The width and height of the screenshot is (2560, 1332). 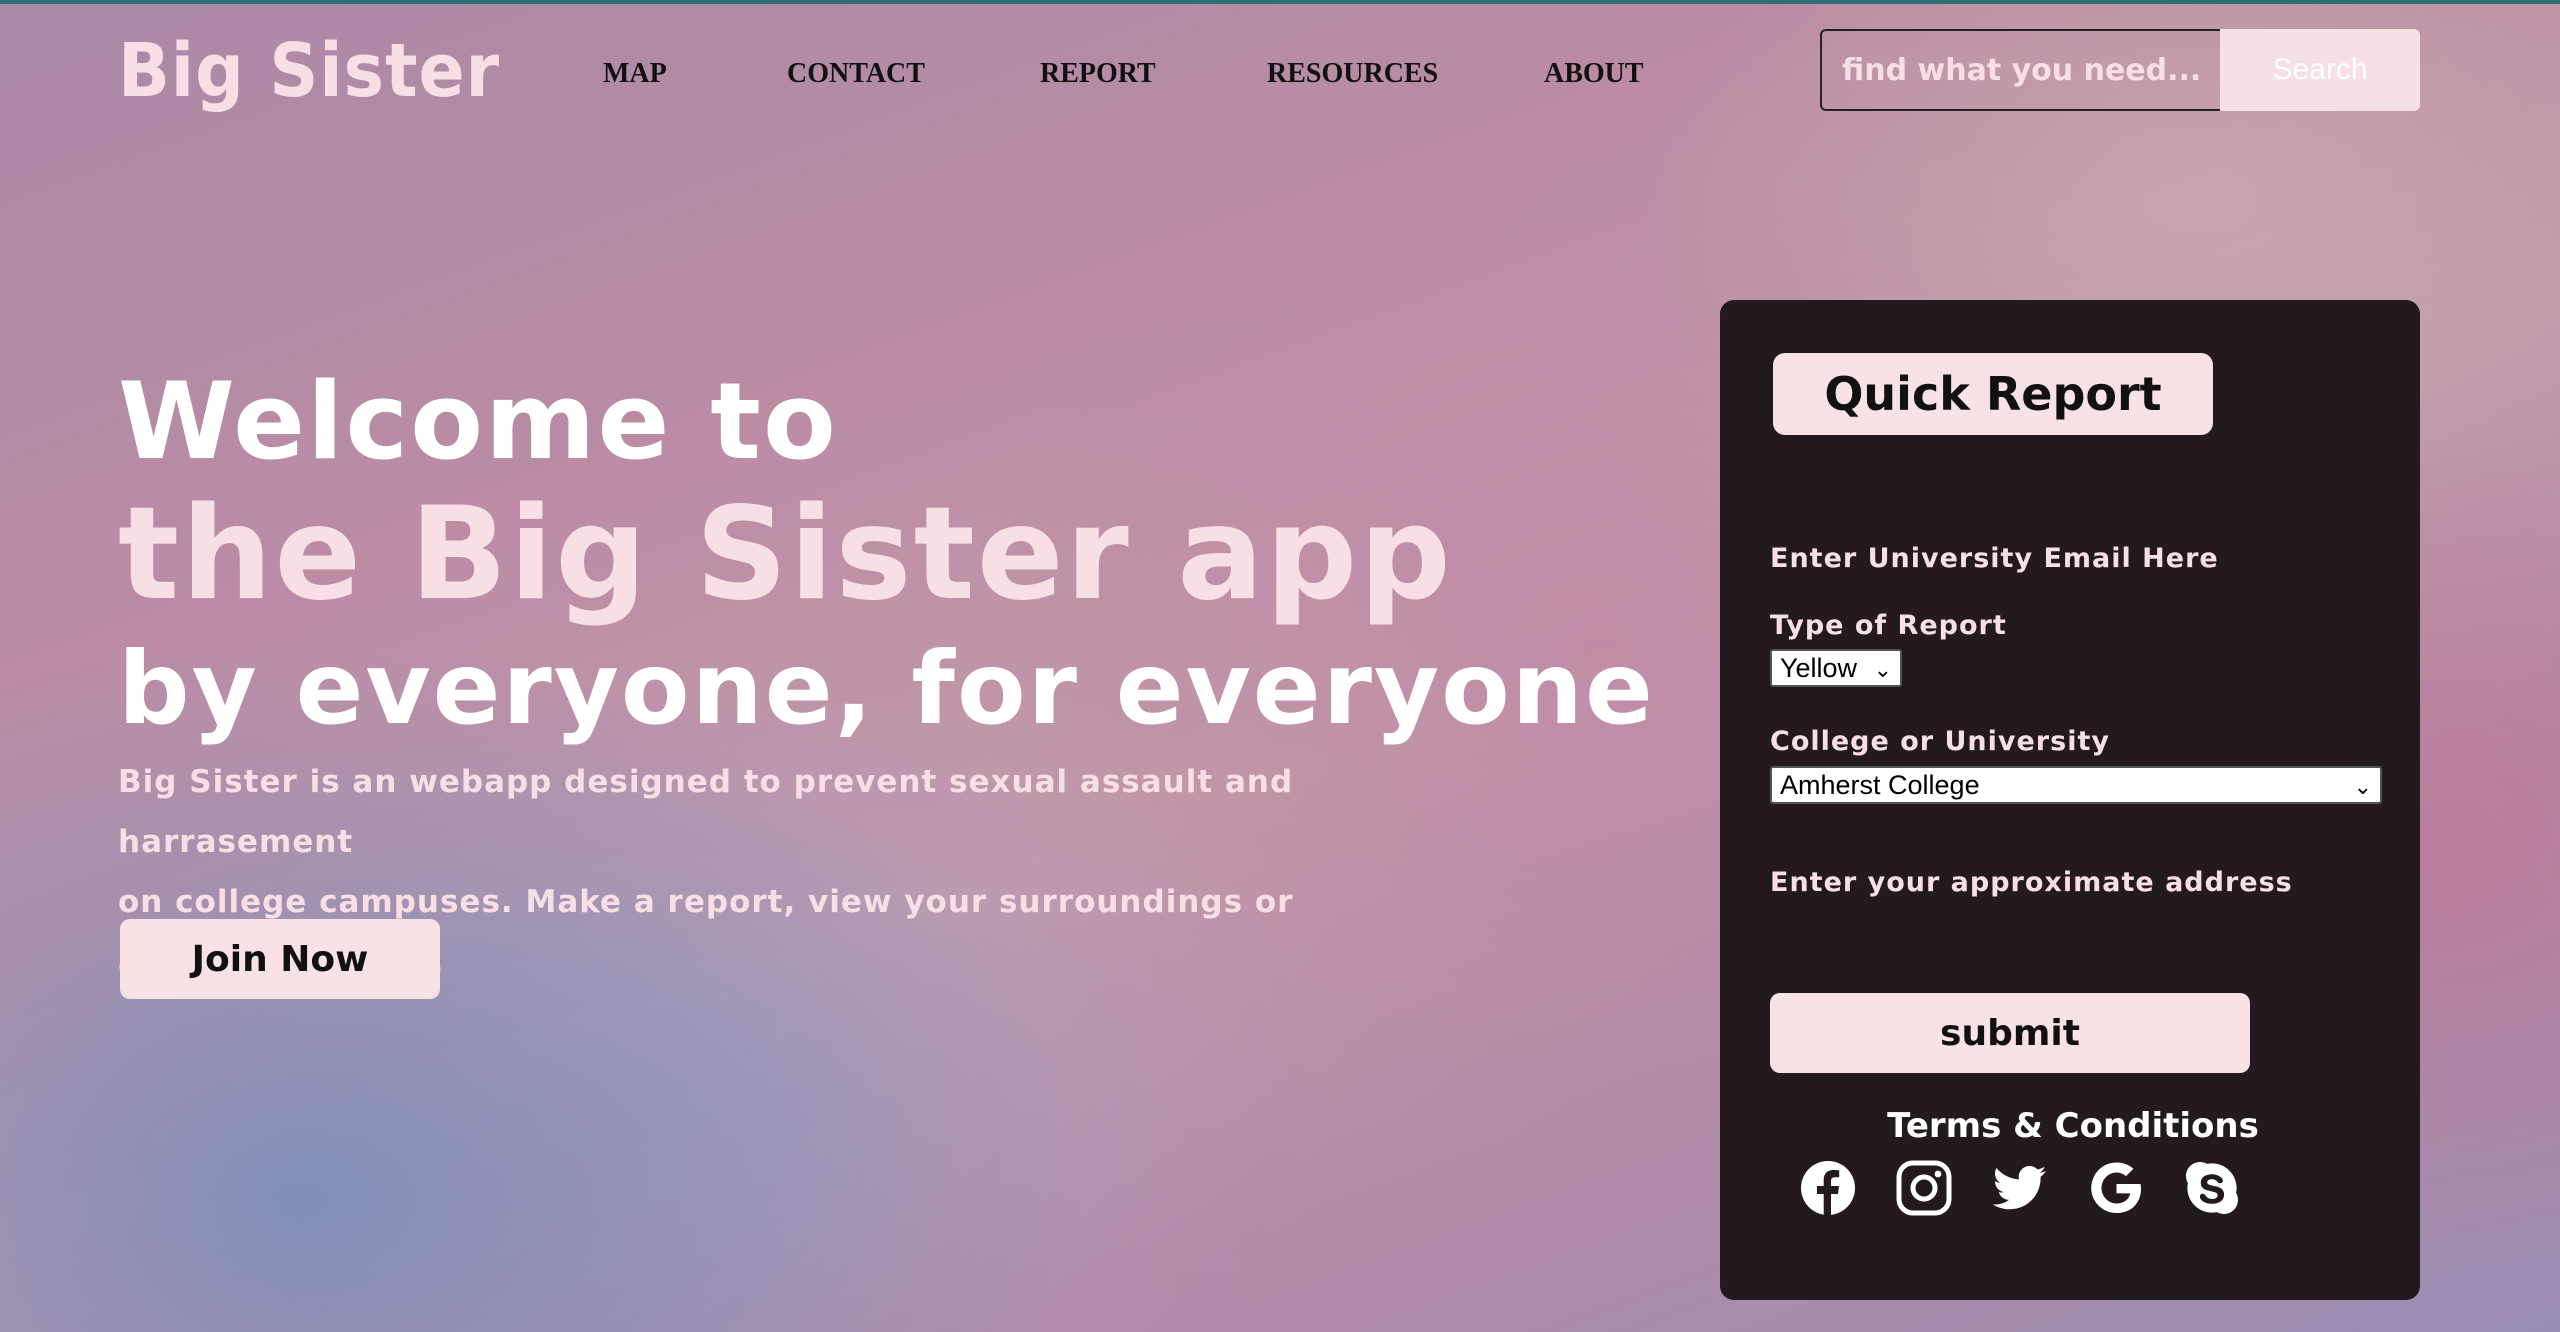 I want to click on twitter-icon, so click(x=2020, y=1188).